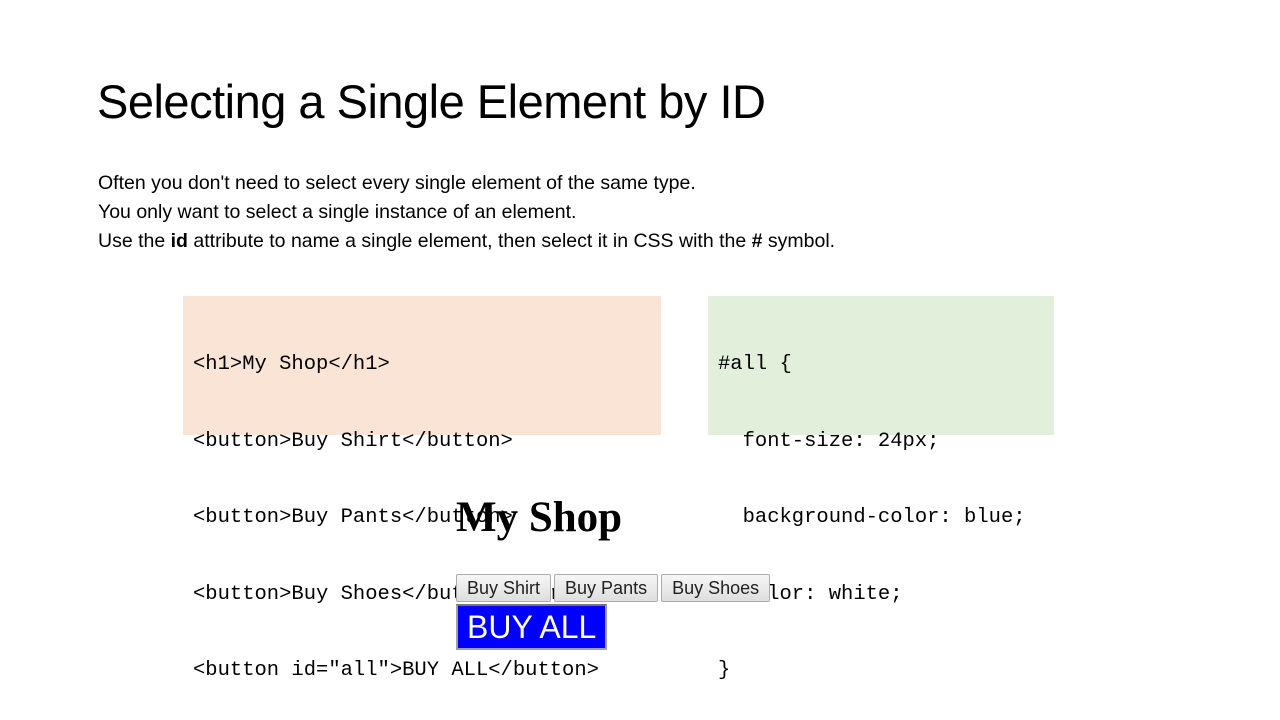 This screenshot has height=720, width=1280. I want to click on code-line: #all {, so click(755, 364).